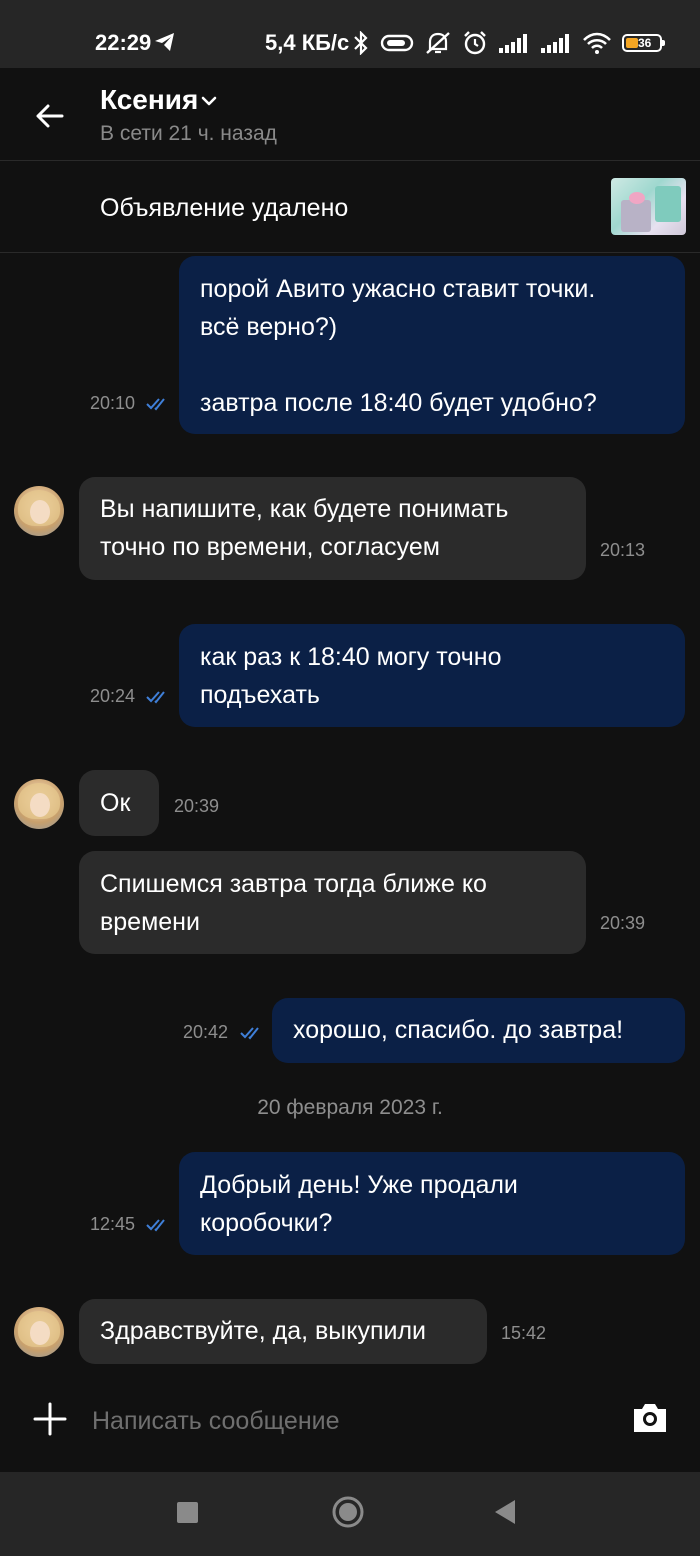 Image resolution: width=700 pixels, height=1556 pixels. What do you see at coordinates (398, 403) in the screenshot?
I see `message-text: завтра после 18:40 будет удобно?` at bounding box center [398, 403].